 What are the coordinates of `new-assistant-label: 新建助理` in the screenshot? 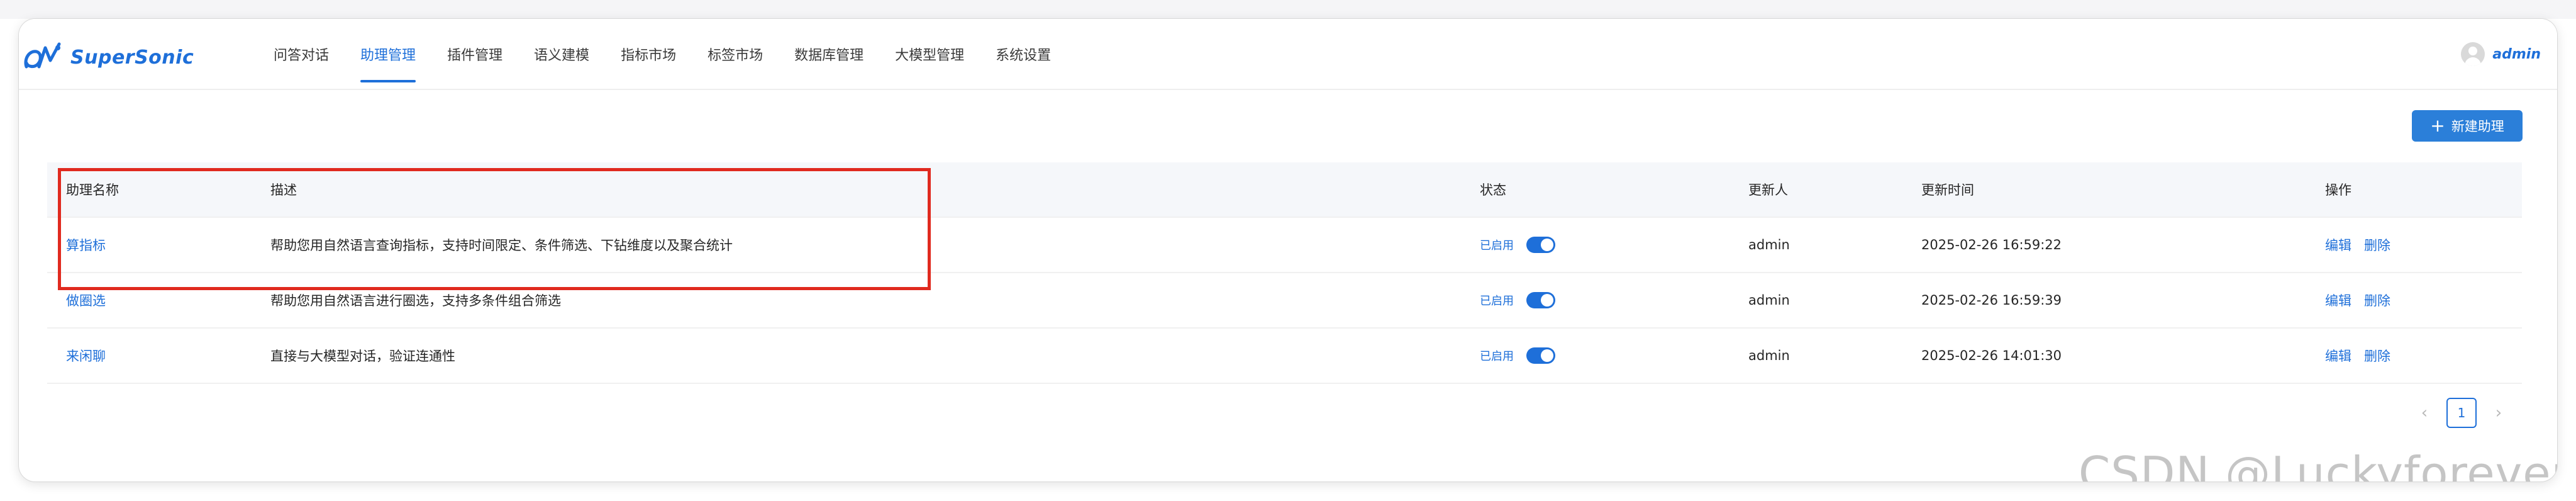 It's located at (2477, 127).